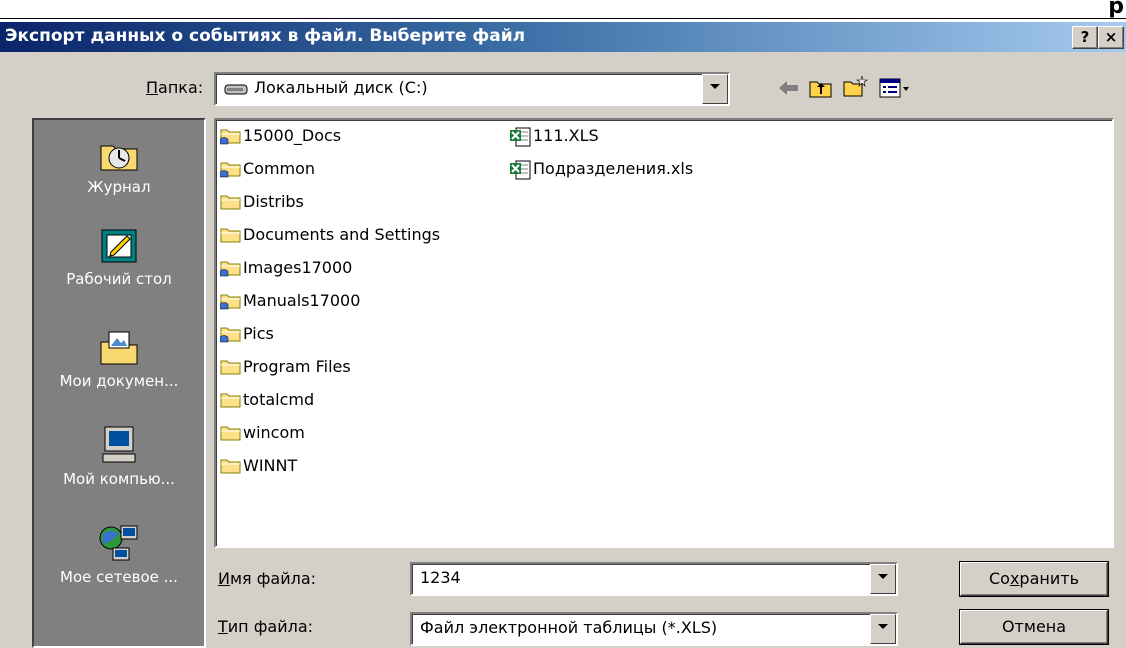 The width and height of the screenshot is (1126, 648). Describe the element at coordinates (302, 300) in the screenshot. I see `file-name: Manuals17000` at that location.